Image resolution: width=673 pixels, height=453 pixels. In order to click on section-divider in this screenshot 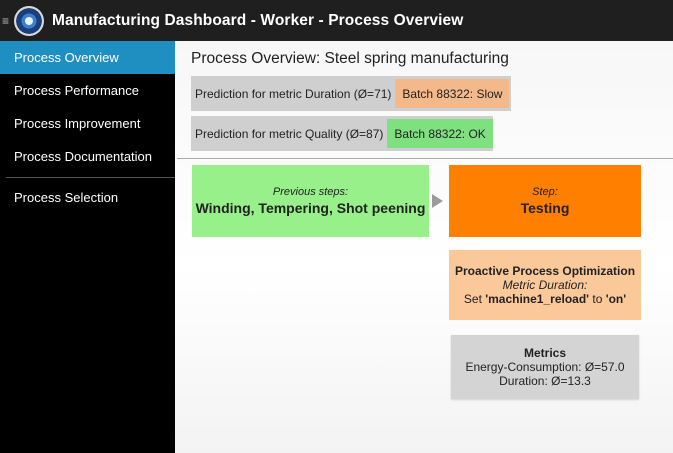, I will do `click(425, 158)`.